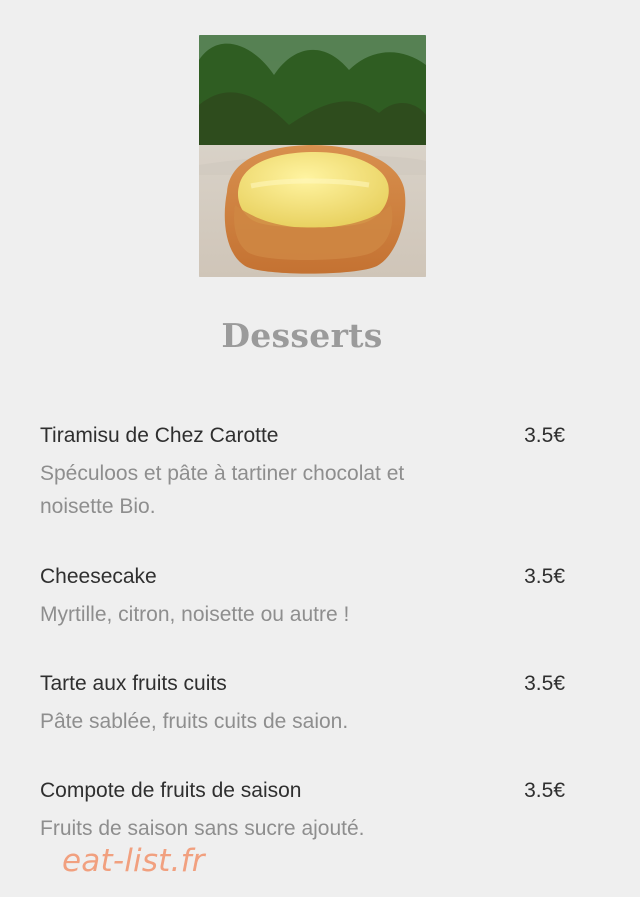 The image size is (640, 897). I want to click on menu-item-description: Myrtille, citron, noisette ou autre !, so click(195, 614).